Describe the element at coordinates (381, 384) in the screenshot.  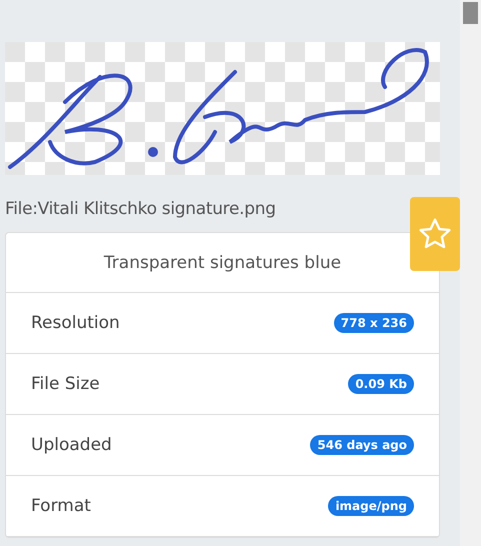
I see `value-badge: 0.09 Kb` at that location.